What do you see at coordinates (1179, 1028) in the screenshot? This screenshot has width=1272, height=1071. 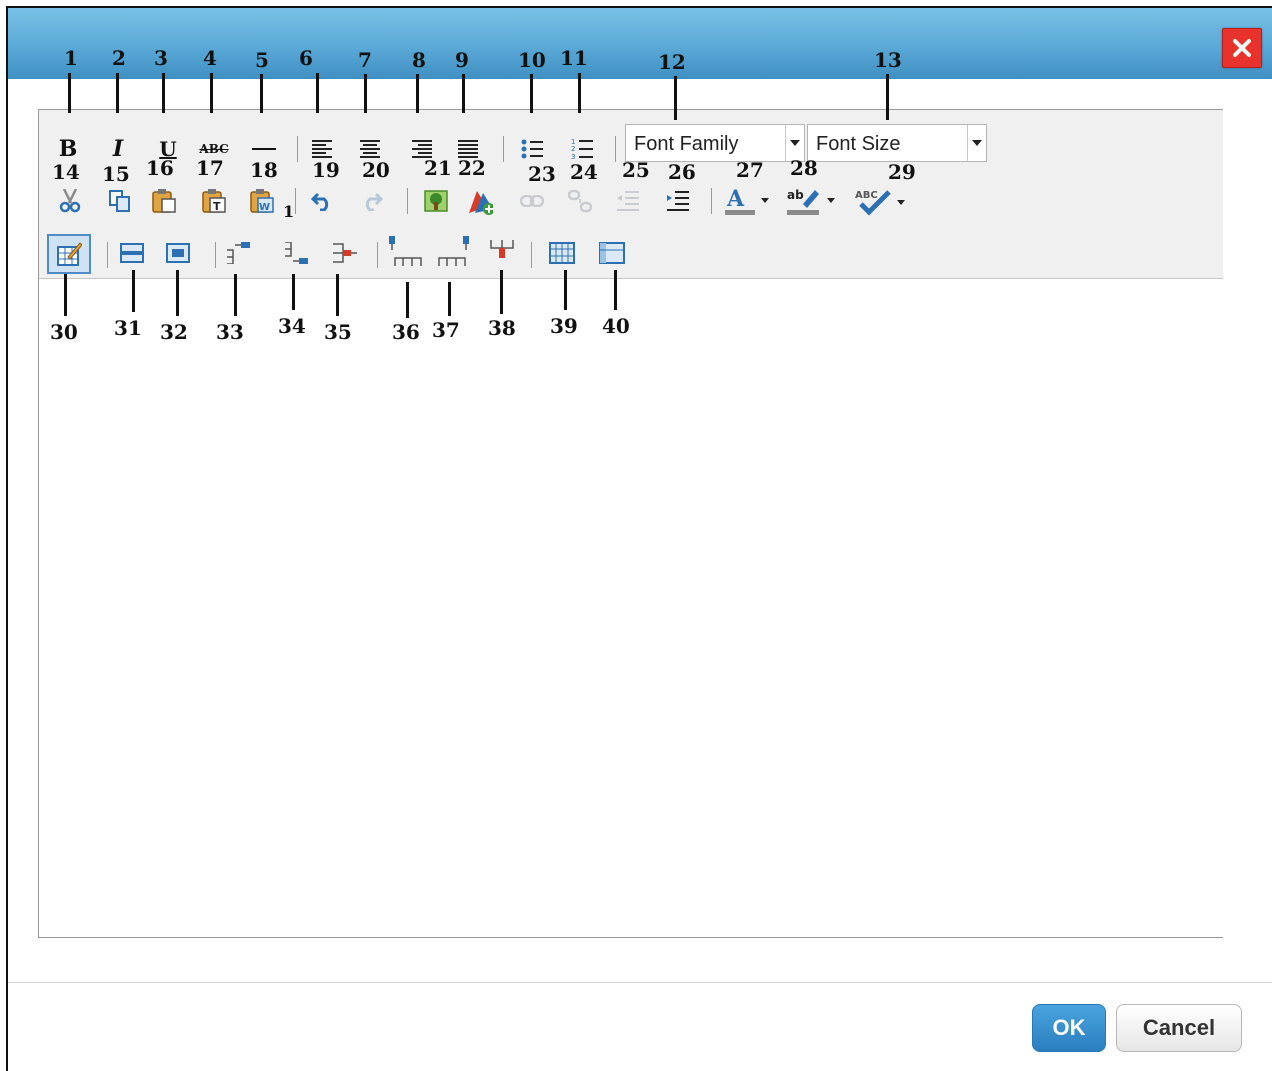 I see `cancel-button: Cancel` at bounding box center [1179, 1028].